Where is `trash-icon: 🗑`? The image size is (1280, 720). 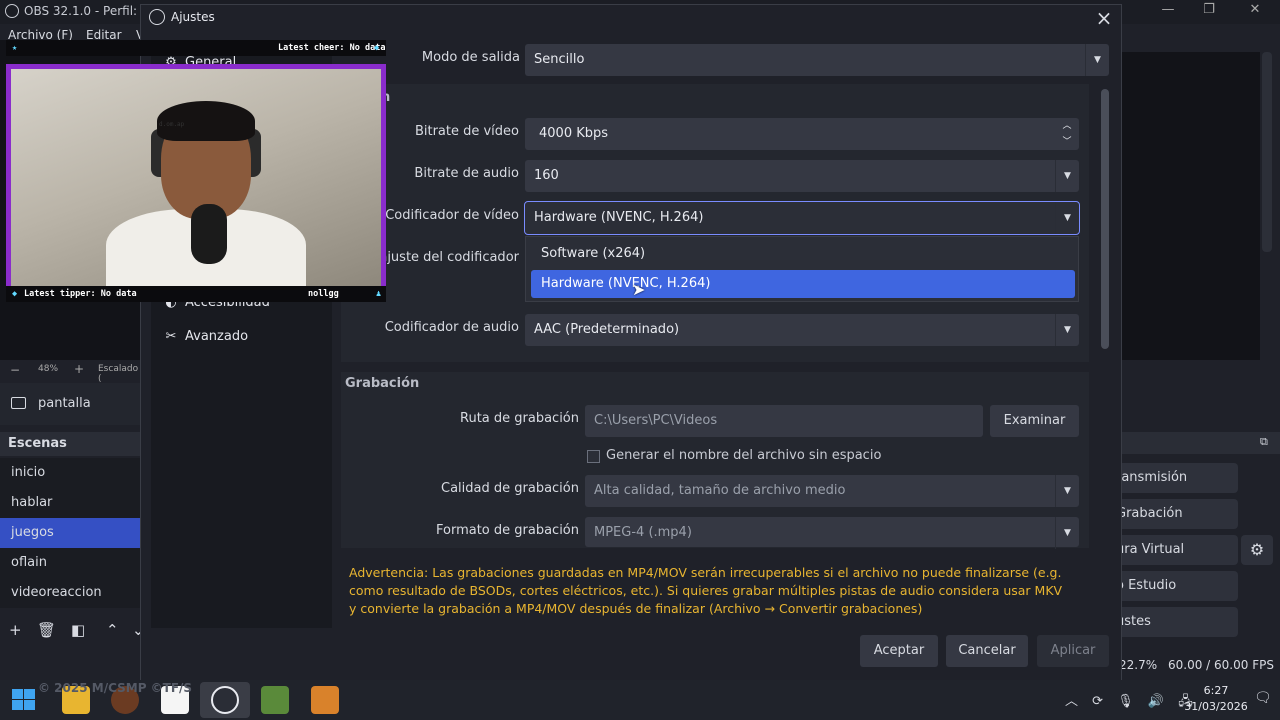 trash-icon: 🗑 is located at coordinates (46, 630).